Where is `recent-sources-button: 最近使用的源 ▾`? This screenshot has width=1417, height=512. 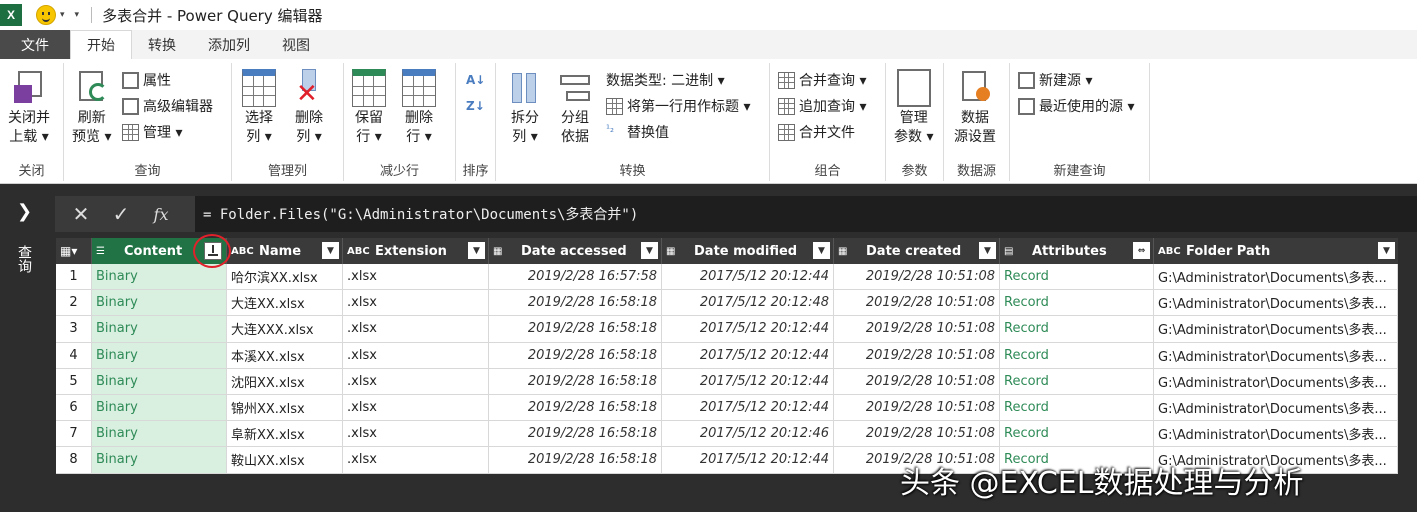
recent-sources-button: 最近使用的源 ▾ is located at coordinates (1076, 106).